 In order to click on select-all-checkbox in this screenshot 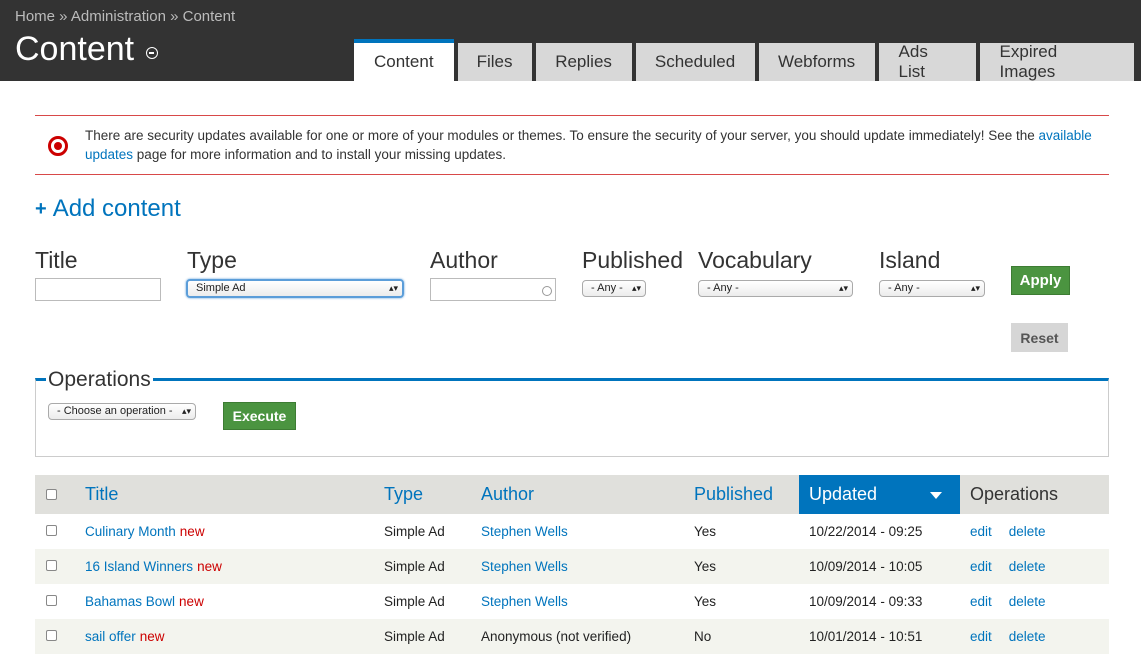, I will do `click(51, 494)`.